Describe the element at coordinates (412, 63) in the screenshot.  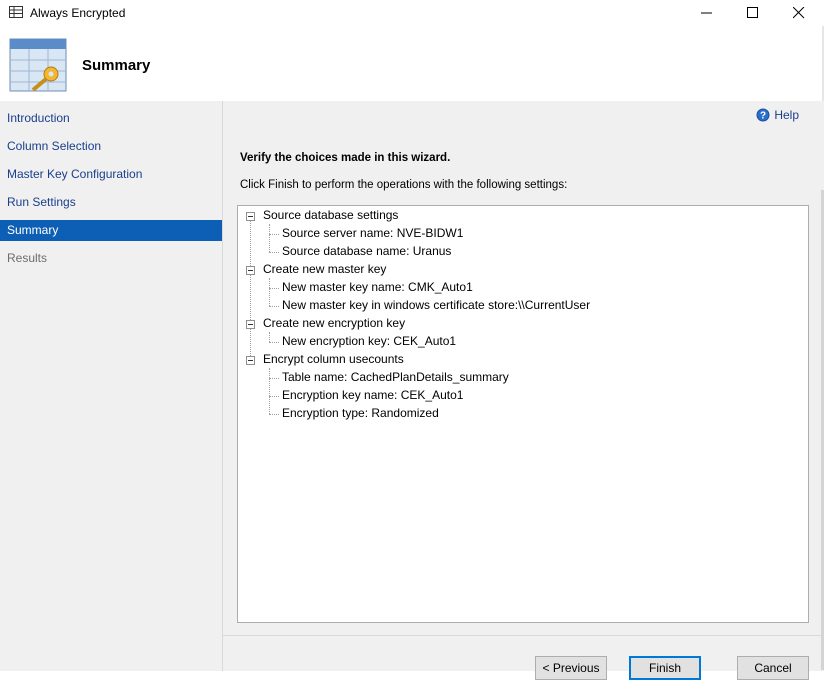
I see `wizard-header: Summary` at that location.